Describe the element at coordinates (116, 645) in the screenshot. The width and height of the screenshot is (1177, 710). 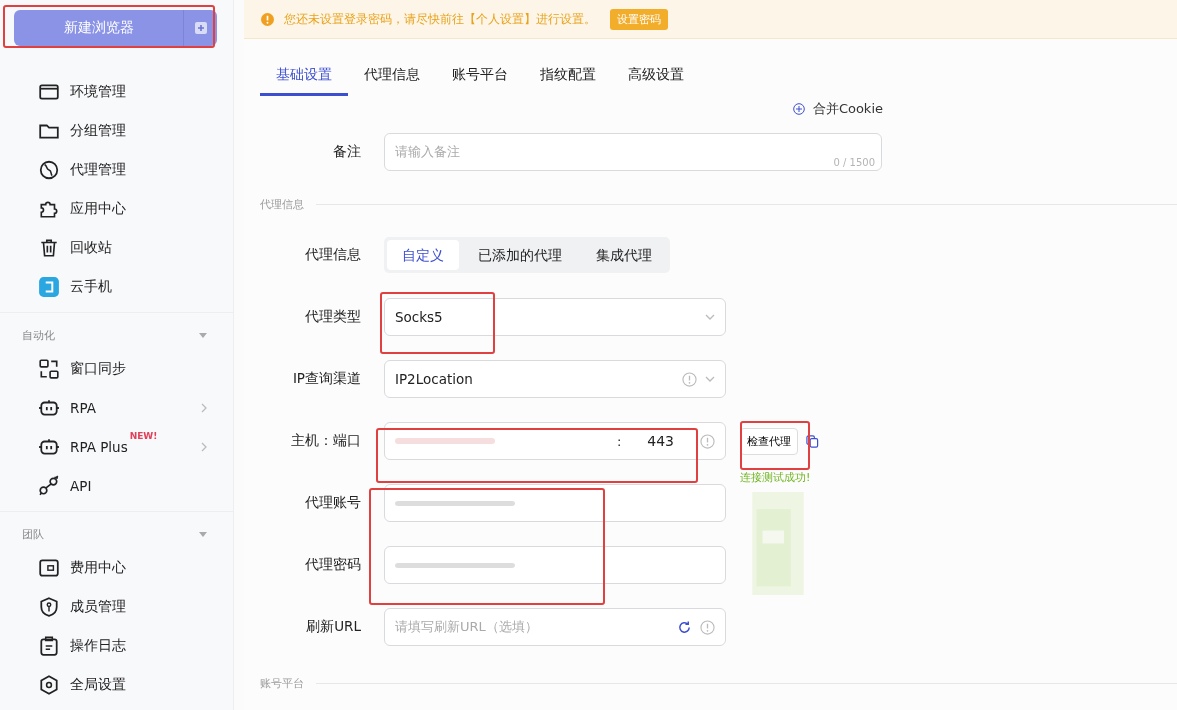
I see `sidebar-item: 操作日志` at that location.